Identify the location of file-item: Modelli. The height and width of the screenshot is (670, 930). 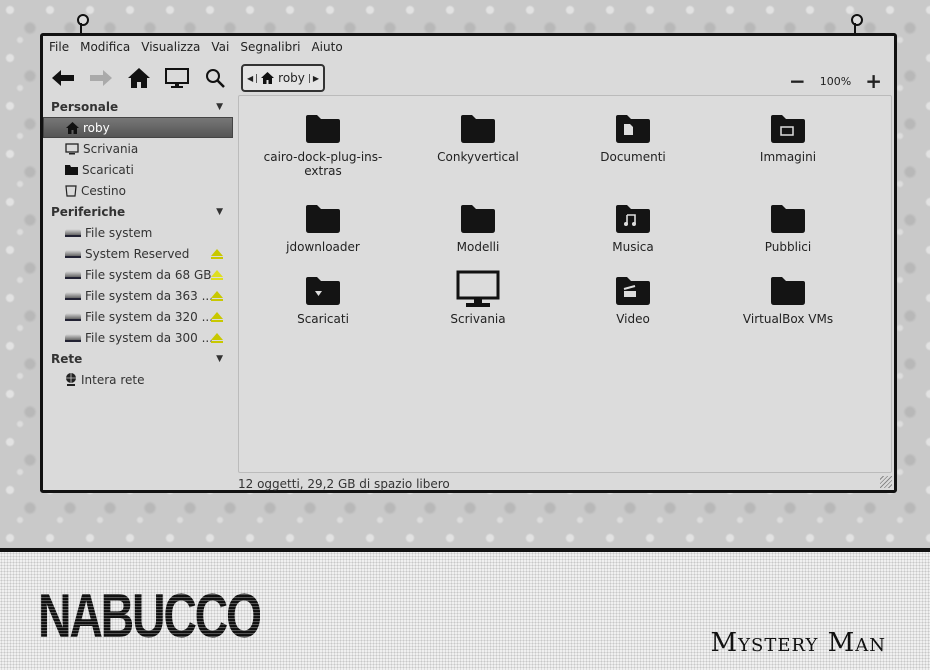
(478, 229).